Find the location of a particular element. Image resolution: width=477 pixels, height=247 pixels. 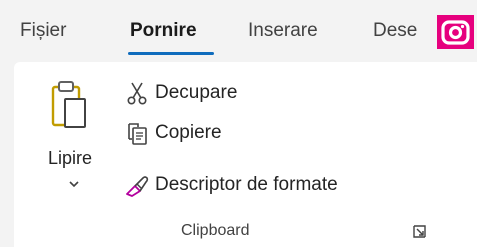

group-label-clipboard: Clipboard is located at coordinates (215, 230).